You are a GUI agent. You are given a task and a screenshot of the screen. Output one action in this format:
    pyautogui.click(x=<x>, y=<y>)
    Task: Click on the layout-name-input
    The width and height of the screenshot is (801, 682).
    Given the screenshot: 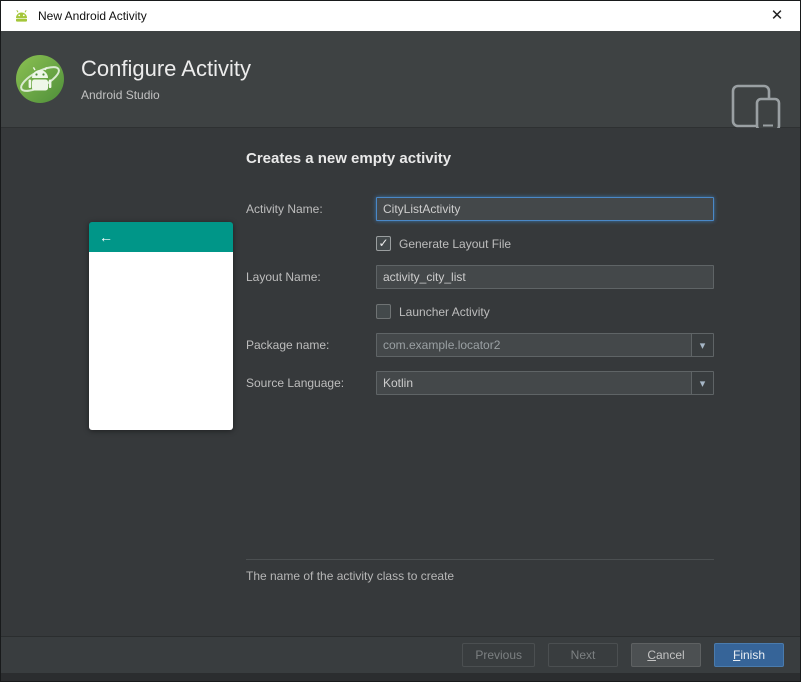 What is the action you would take?
    pyautogui.click(x=545, y=277)
    